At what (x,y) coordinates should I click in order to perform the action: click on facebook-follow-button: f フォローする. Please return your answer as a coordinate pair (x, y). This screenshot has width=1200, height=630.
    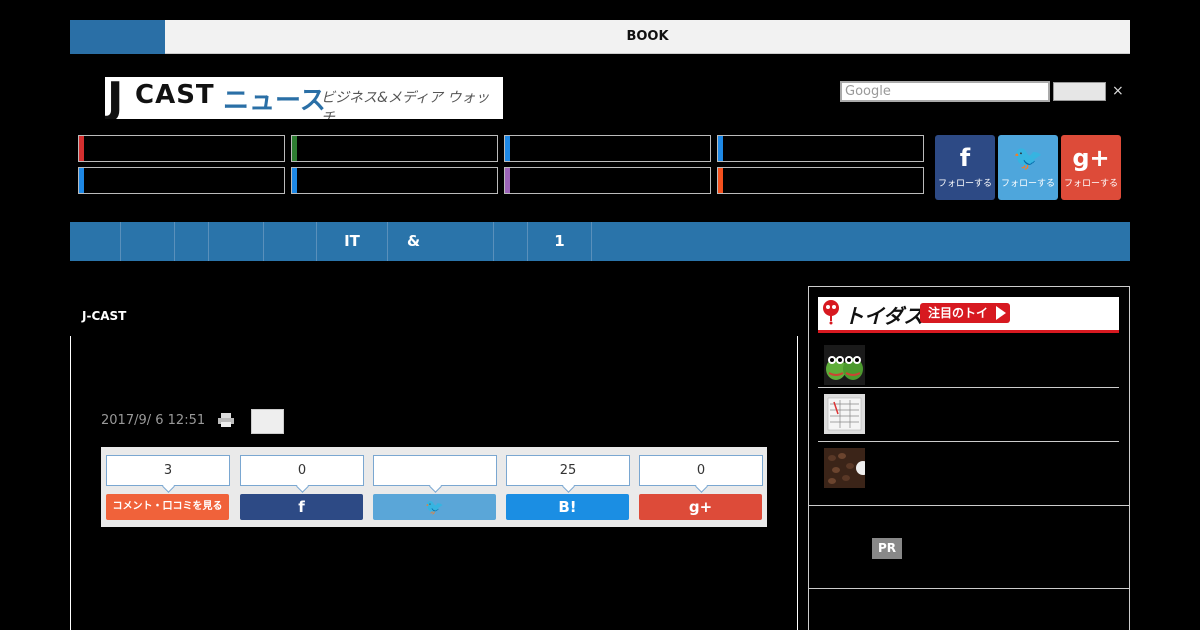
    Looking at the image, I should click on (965, 167).